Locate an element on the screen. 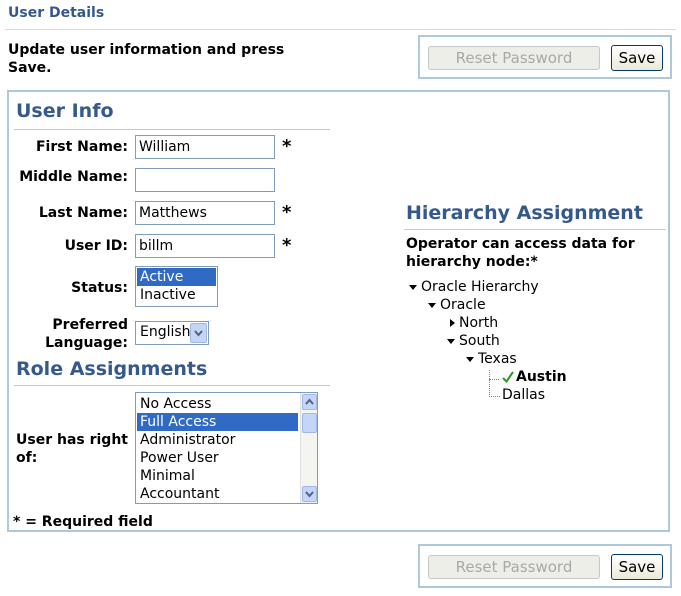  first-name-input: William is located at coordinates (205, 147).